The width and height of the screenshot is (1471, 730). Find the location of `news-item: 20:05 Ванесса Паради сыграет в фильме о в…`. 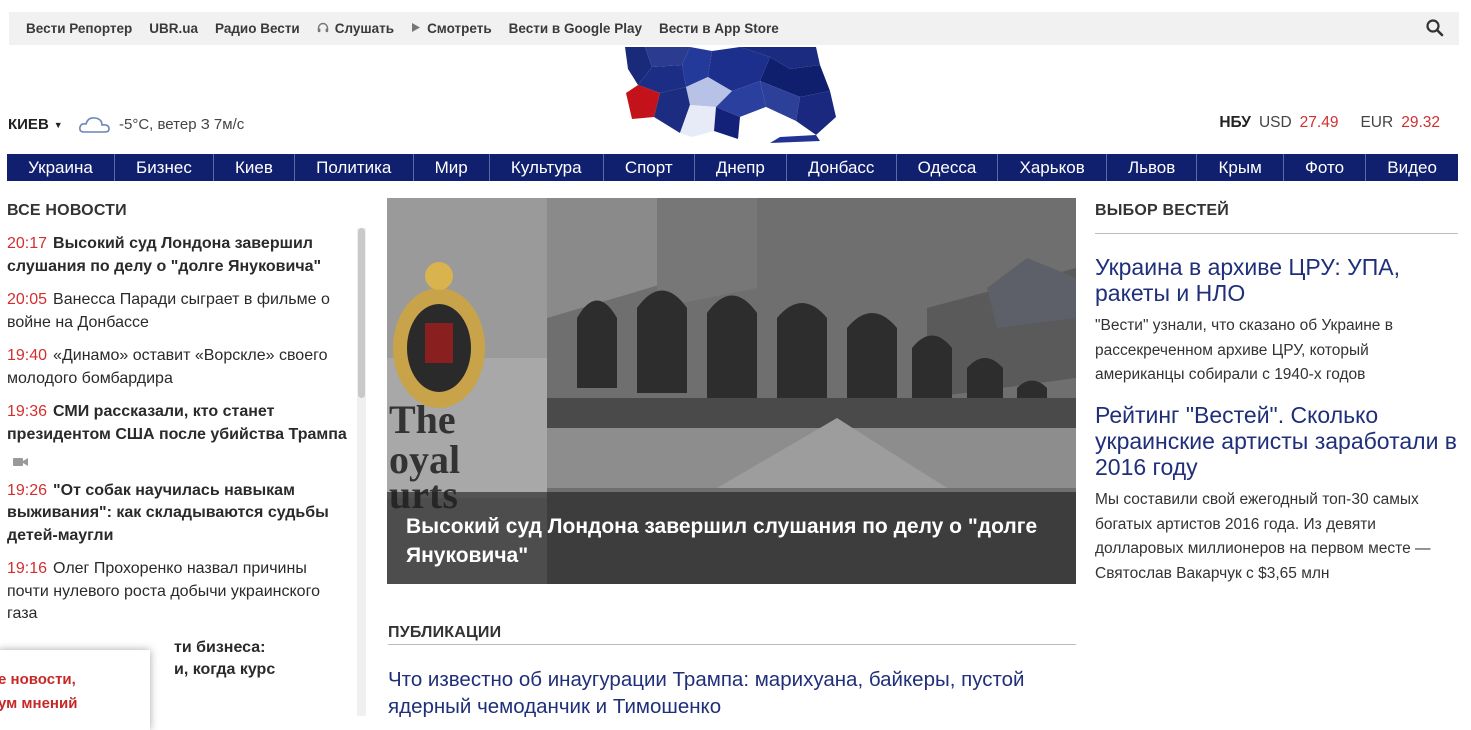

news-item: 20:05 Ванесса Паради сыграет в фильме о в… is located at coordinates (179, 311).